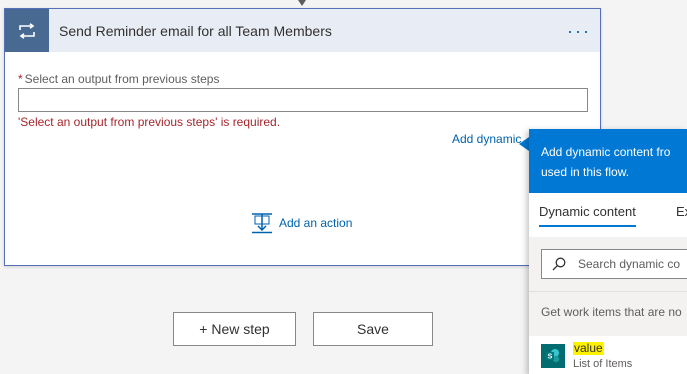 The image size is (687, 374). Describe the element at coordinates (20, 79) in the screenshot. I see `required-mark: *` at that location.